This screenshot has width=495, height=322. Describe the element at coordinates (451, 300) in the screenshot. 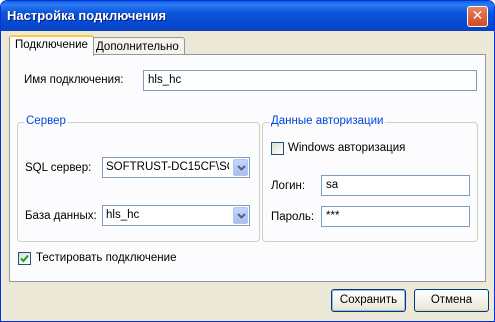

I see `cancel-button: Отмена` at that location.